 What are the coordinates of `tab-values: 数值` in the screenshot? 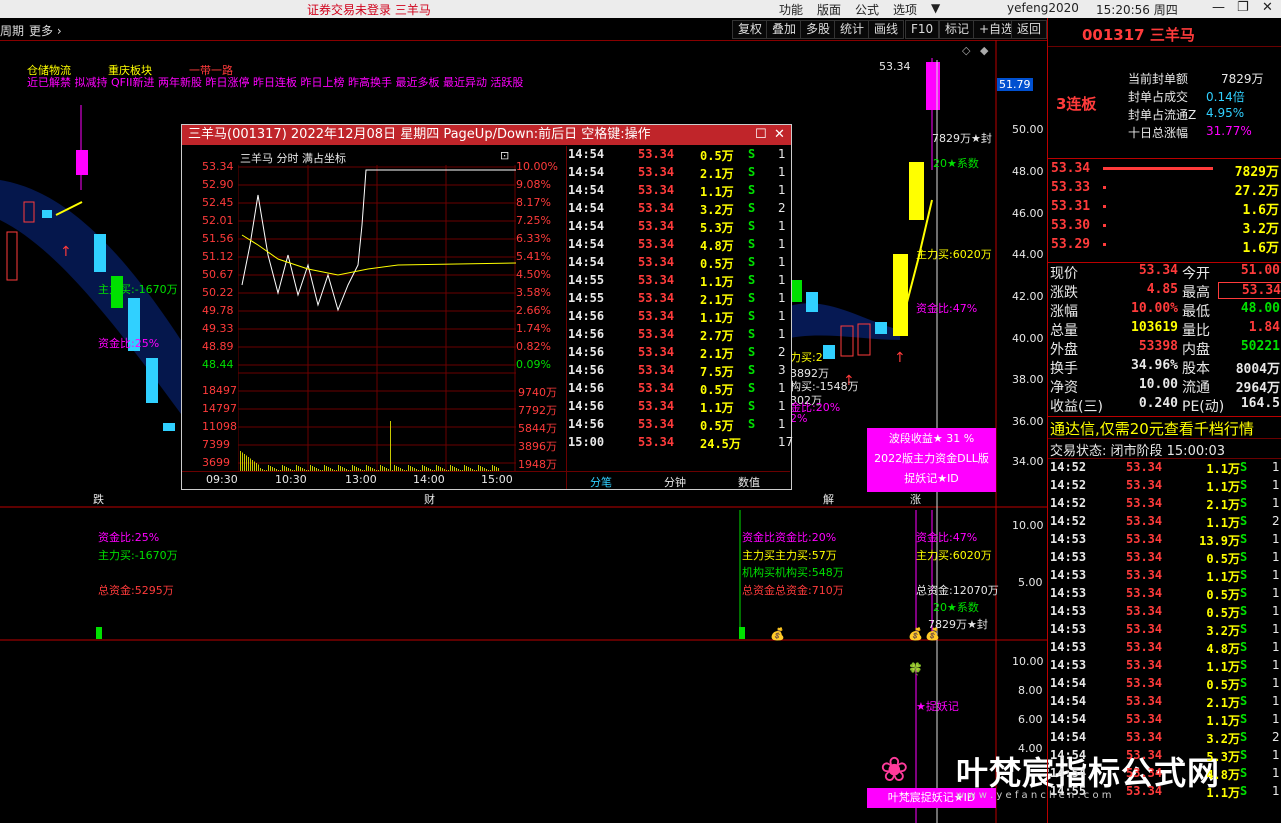 It's located at (749, 482).